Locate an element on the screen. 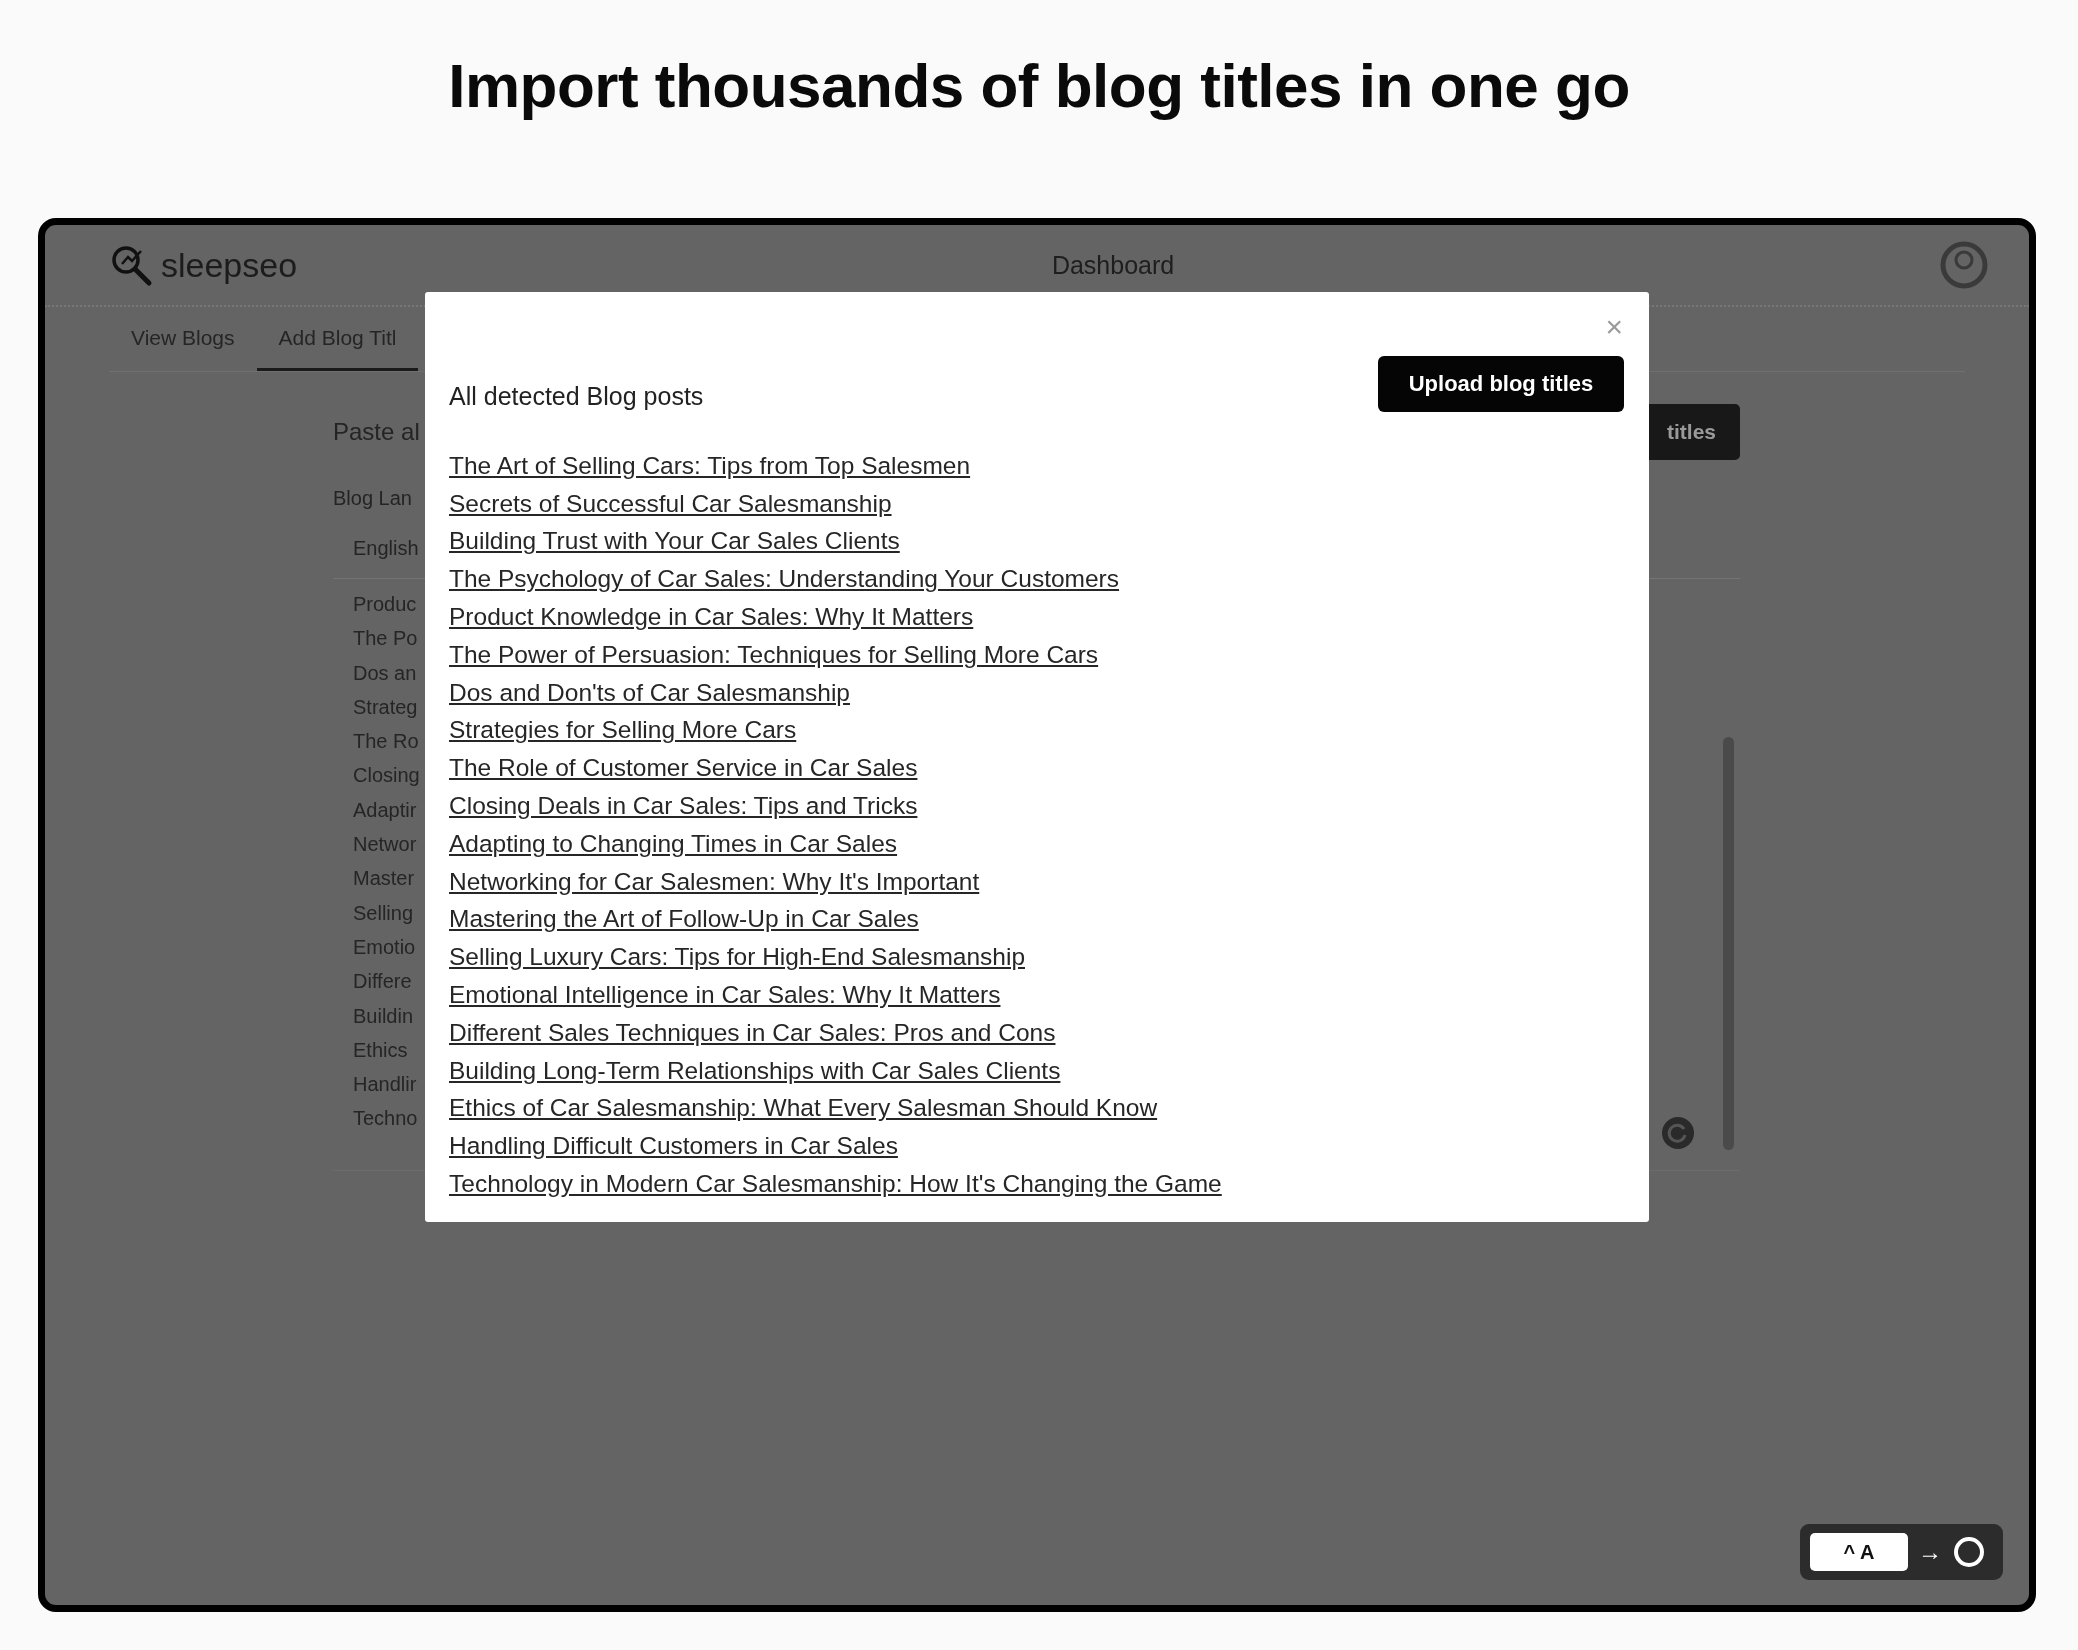 Image resolution: width=2078 pixels, height=1650 pixels. arrow-glyph: → is located at coordinates (1930, 1552).